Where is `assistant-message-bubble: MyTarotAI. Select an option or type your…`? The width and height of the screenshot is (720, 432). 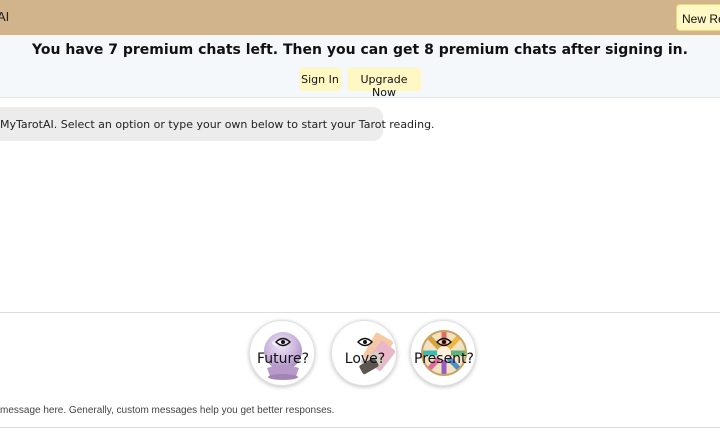
assistant-message-bubble: MyTarotAI. Select an option or type your… is located at coordinates (217, 124).